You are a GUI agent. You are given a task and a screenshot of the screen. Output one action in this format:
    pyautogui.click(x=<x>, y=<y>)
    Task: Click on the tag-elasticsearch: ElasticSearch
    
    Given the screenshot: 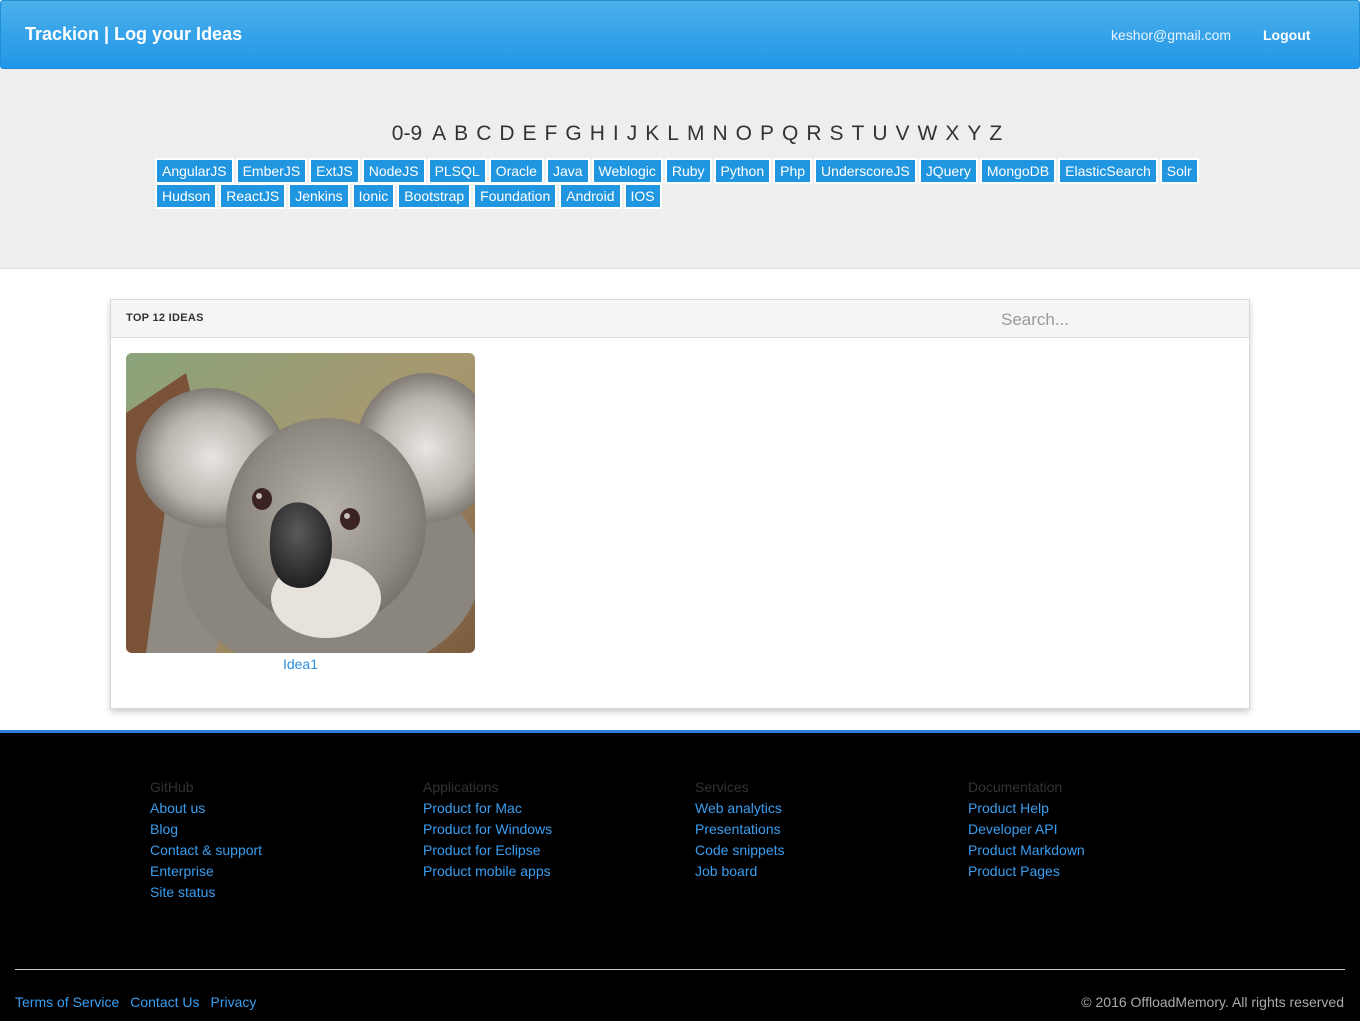 What is the action you would take?
    pyautogui.click(x=1108, y=171)
    